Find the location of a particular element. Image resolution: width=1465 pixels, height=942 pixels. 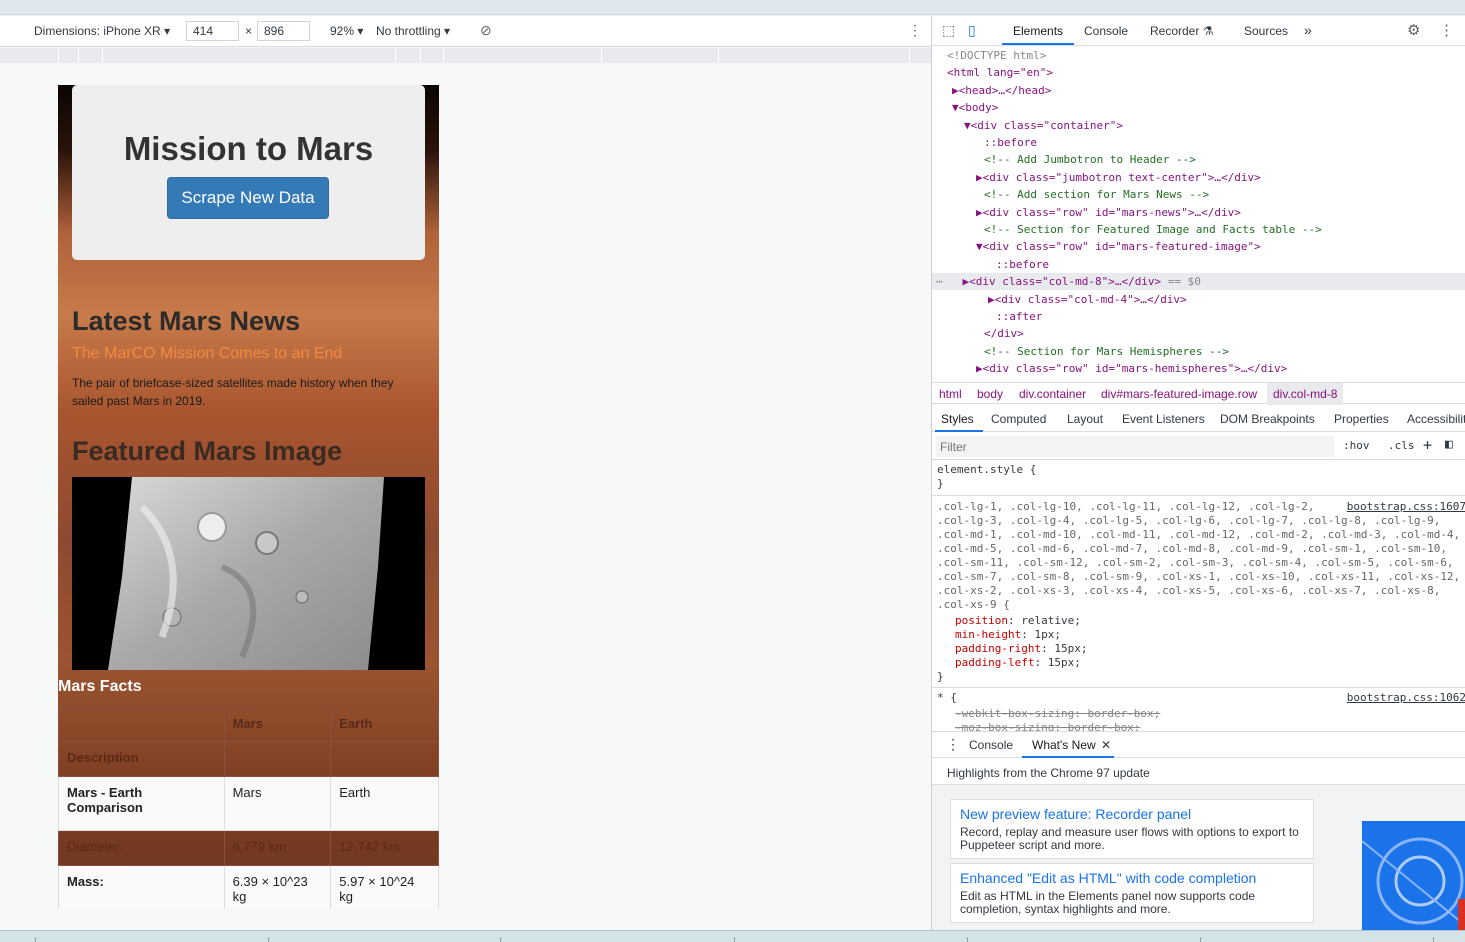

dom-node-head-text: <head>…</head> is located at coordinates (1005, 90).